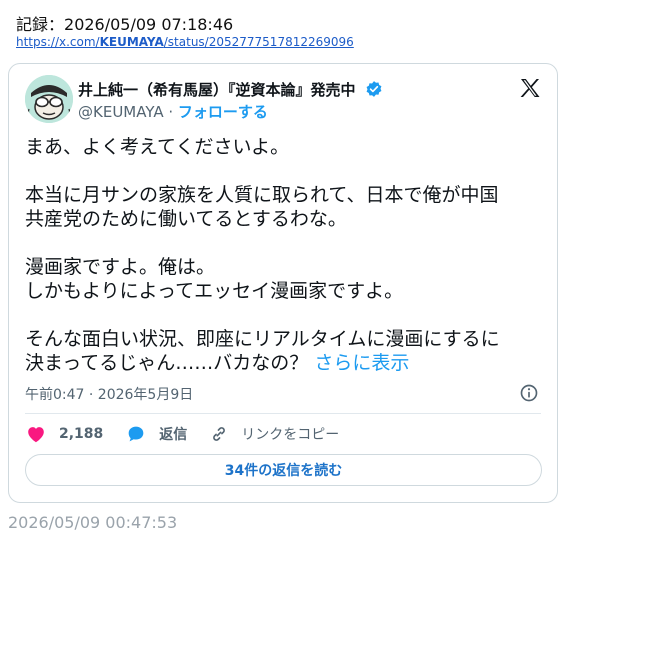 This screenshot has width=660, height=661. What do you see at coordinates (121, 112) in the screenshot?
I see `author-handle: @KEUMAYA` at bounding box center [121, 112].